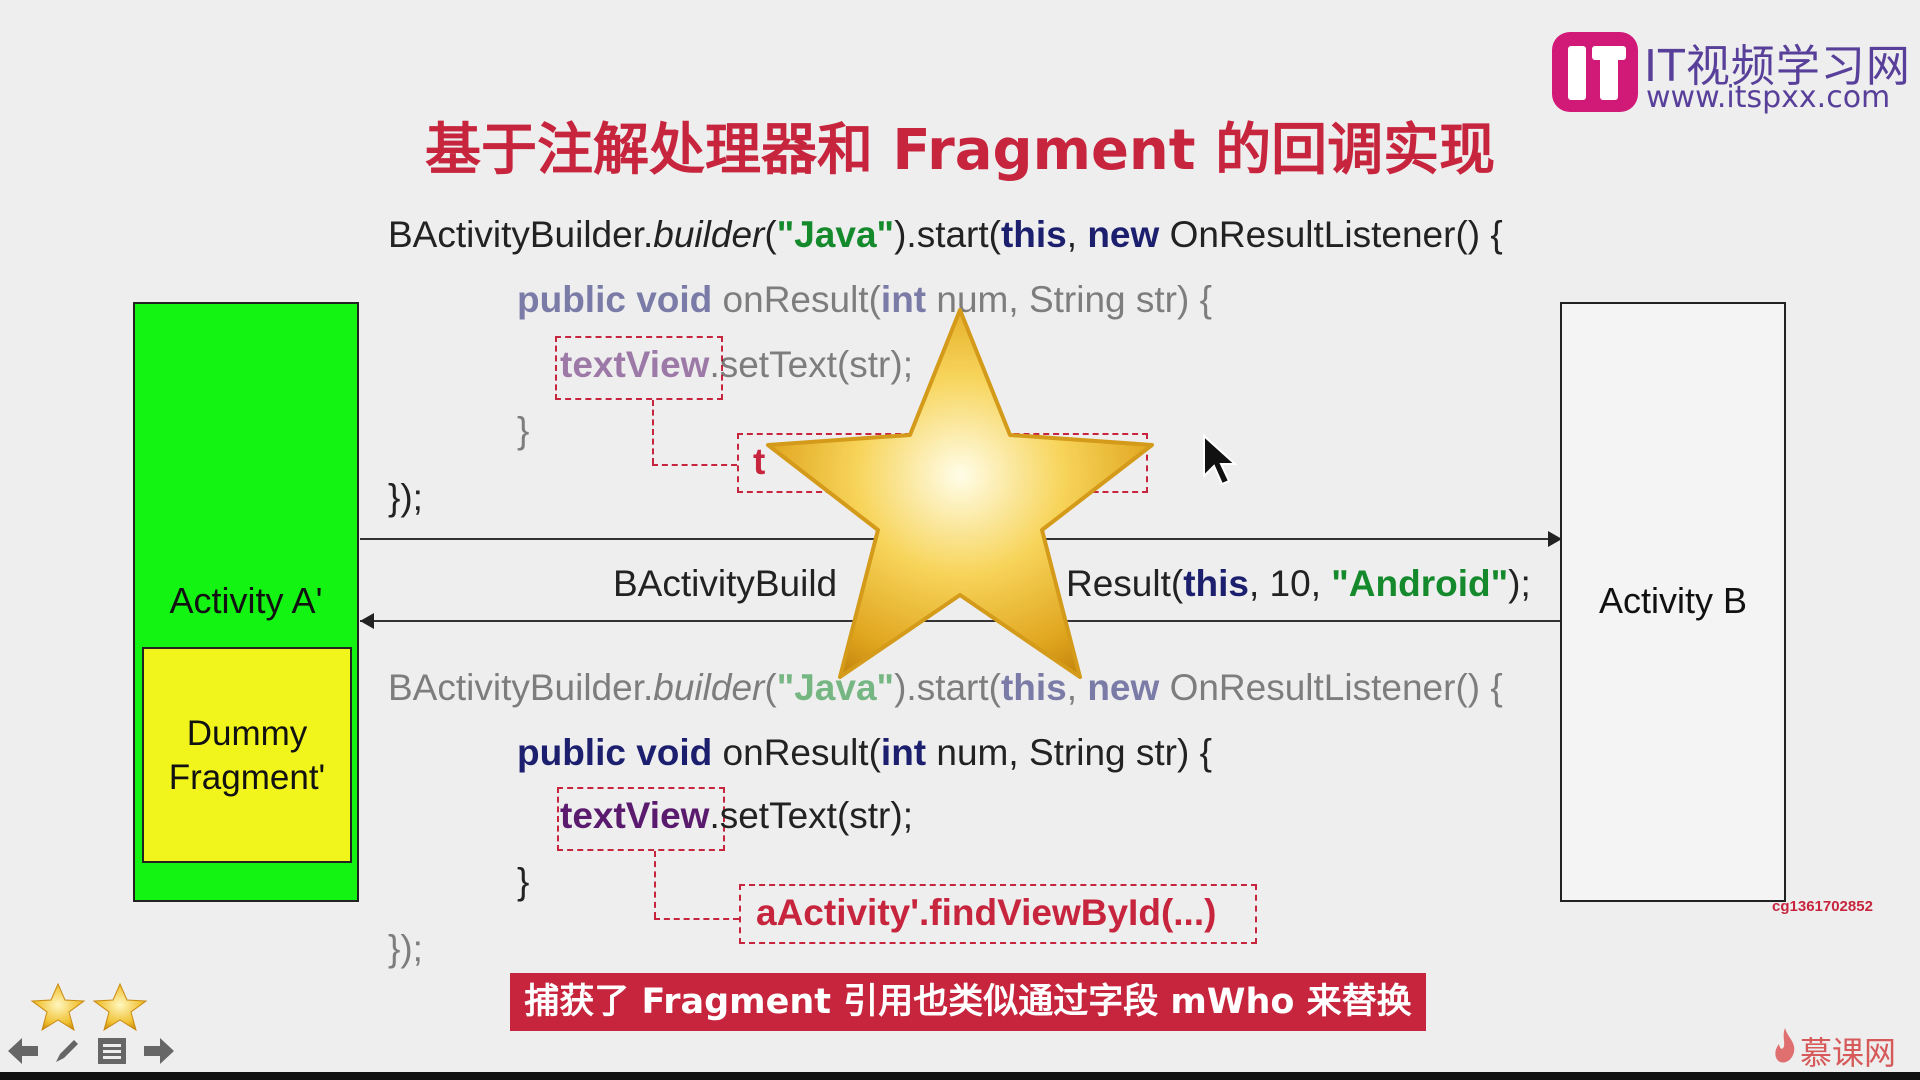 The width and height of the screenshot is (1920, 1080). What do you see at coordinates (960, 150) in the screenshot?
I see `slide-title: 基于注解处理器和 Fragment 的回调实现` at bounding box center [960, 150].